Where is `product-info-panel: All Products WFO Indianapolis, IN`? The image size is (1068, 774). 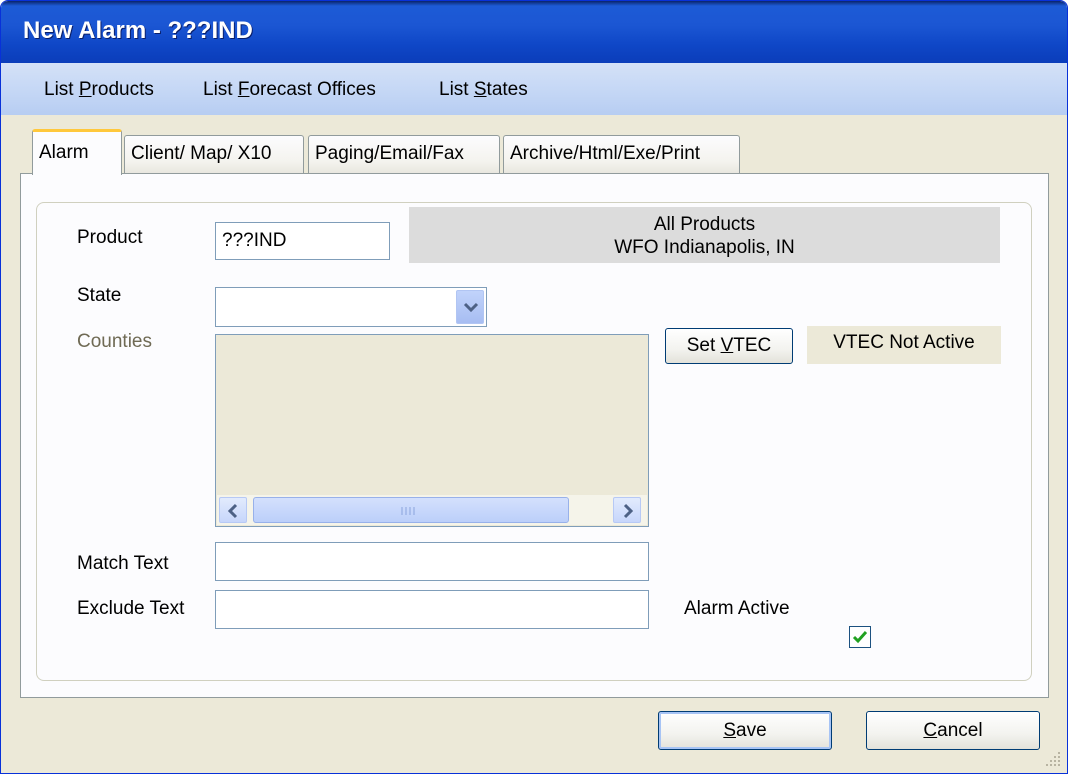
product-info-panel: All Products WFO Indianapolis, IN is located at coordinates (704, 235).